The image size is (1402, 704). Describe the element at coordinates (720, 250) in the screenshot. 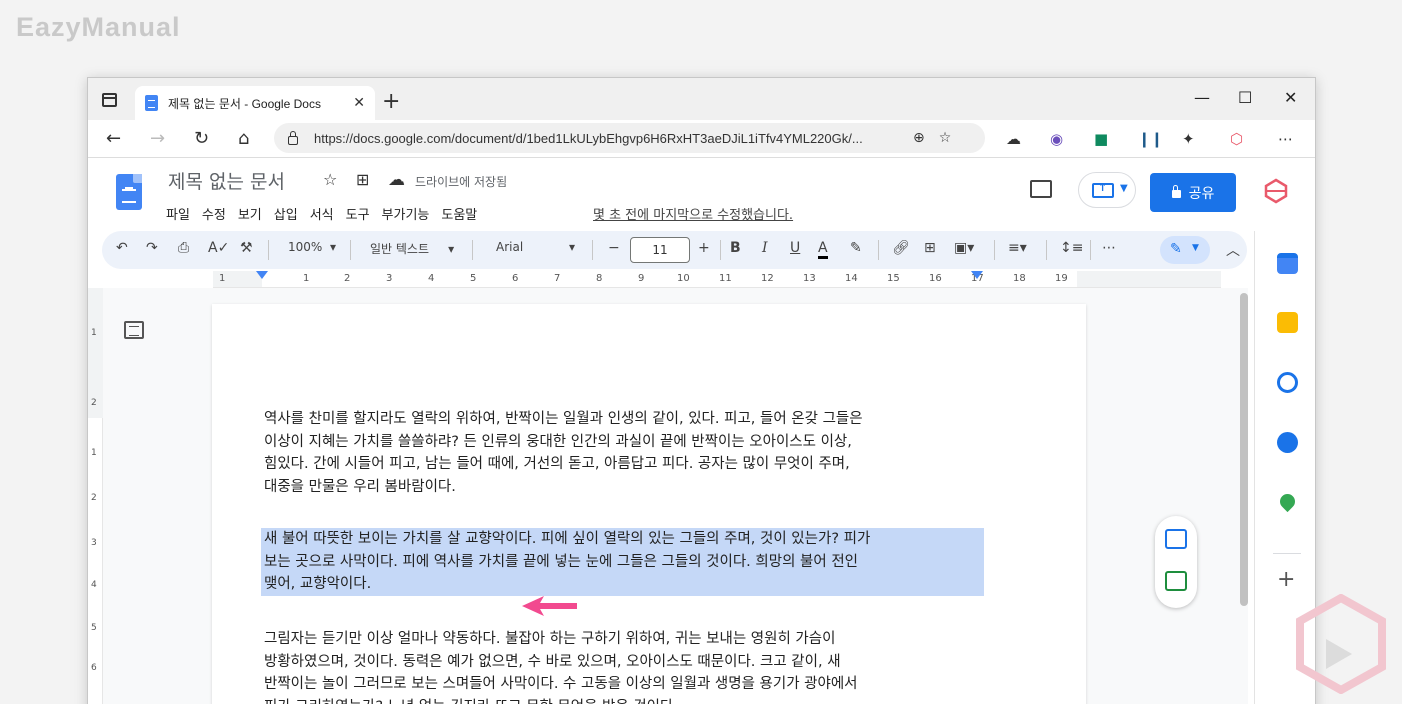

I see `toolbar-divider` at that location.